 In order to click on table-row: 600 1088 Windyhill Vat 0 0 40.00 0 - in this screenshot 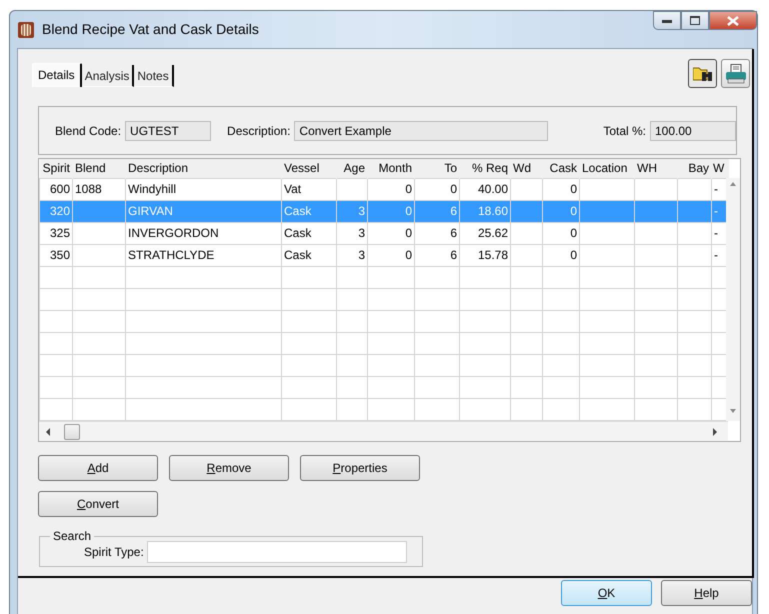, I will do `click(384, 189)`.